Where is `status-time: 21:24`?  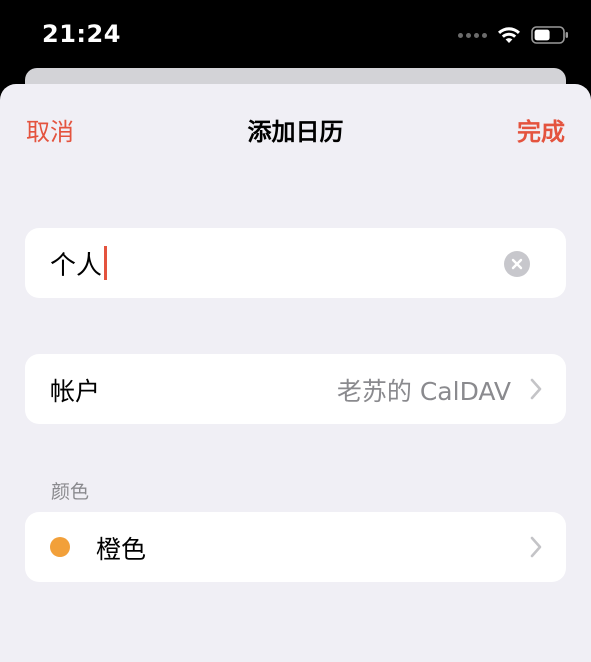 status-time: 21:24 is located at coordinates (81, 34).